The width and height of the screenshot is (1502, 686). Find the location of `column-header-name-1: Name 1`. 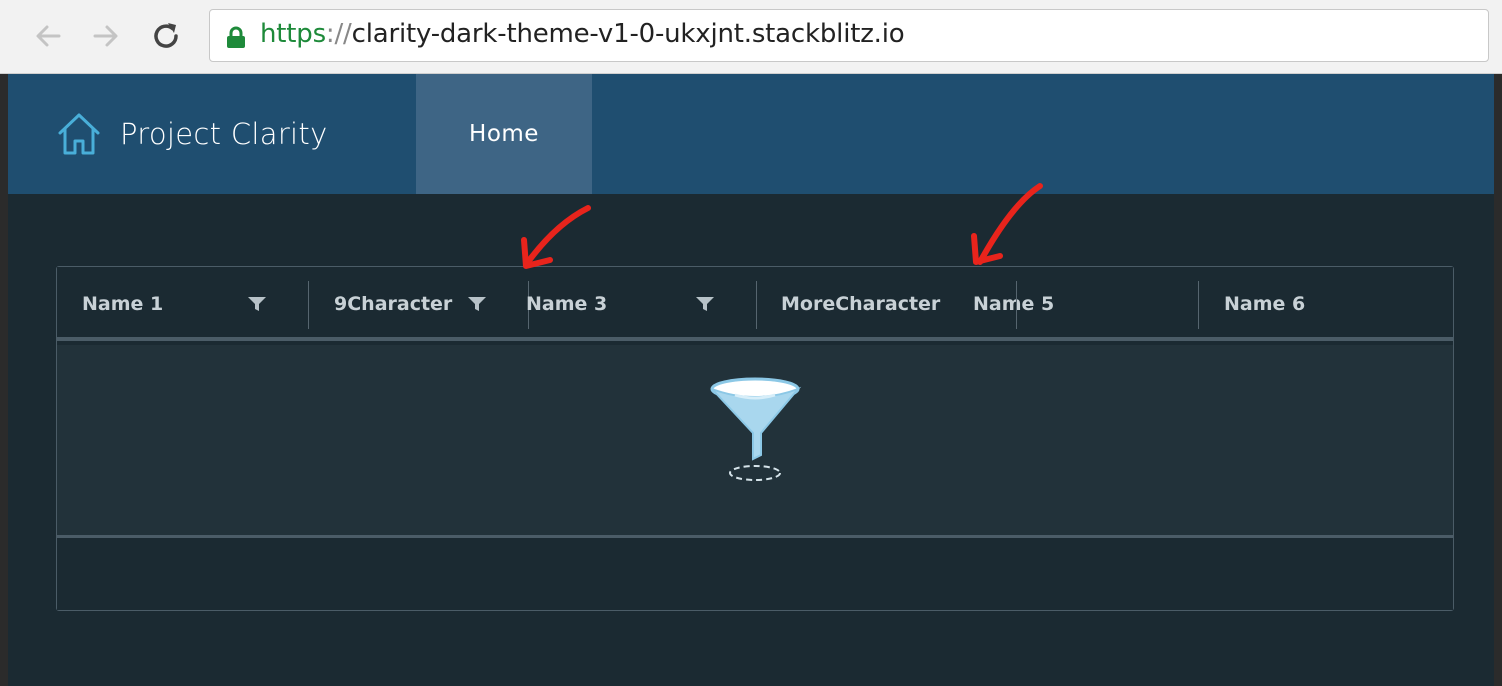

column-header-name-1: Name 1 is located at coordinates (122, 304).